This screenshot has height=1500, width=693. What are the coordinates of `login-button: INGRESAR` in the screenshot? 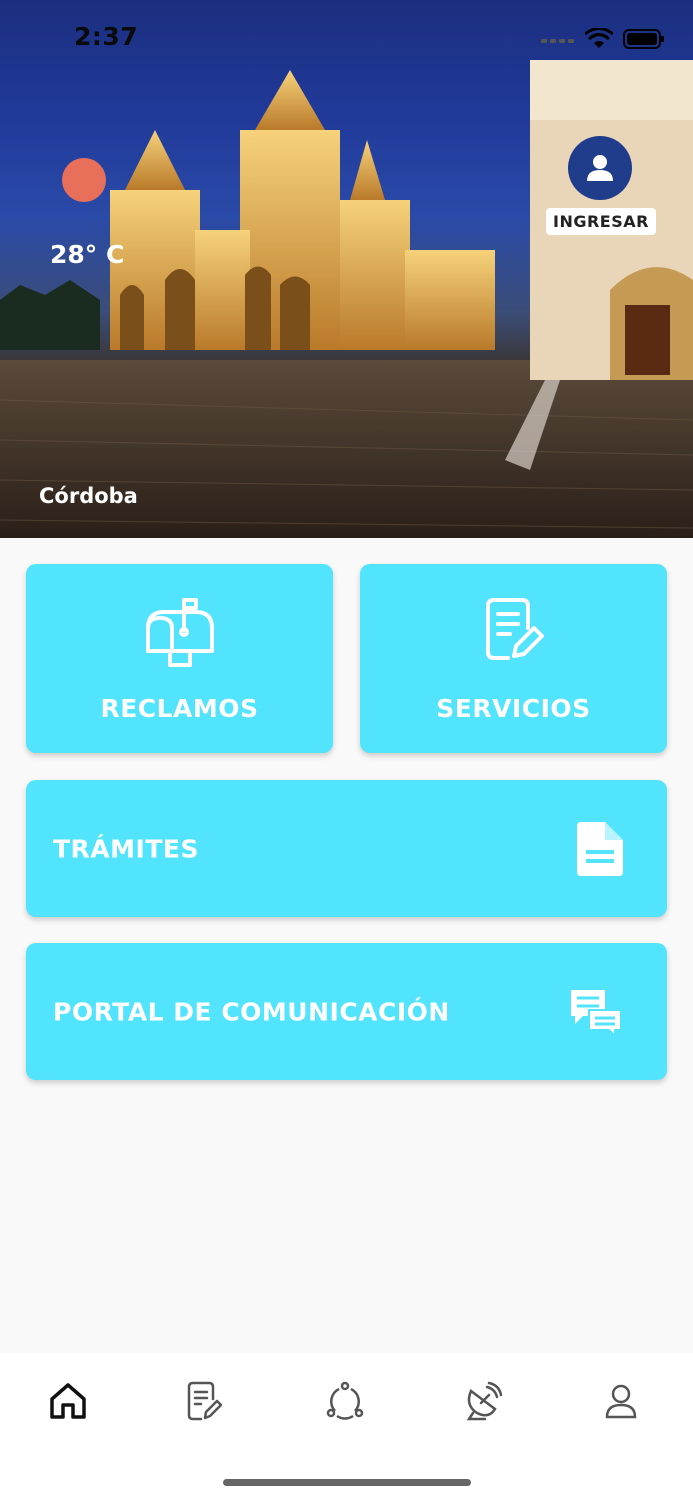 It's located at (601, 185).